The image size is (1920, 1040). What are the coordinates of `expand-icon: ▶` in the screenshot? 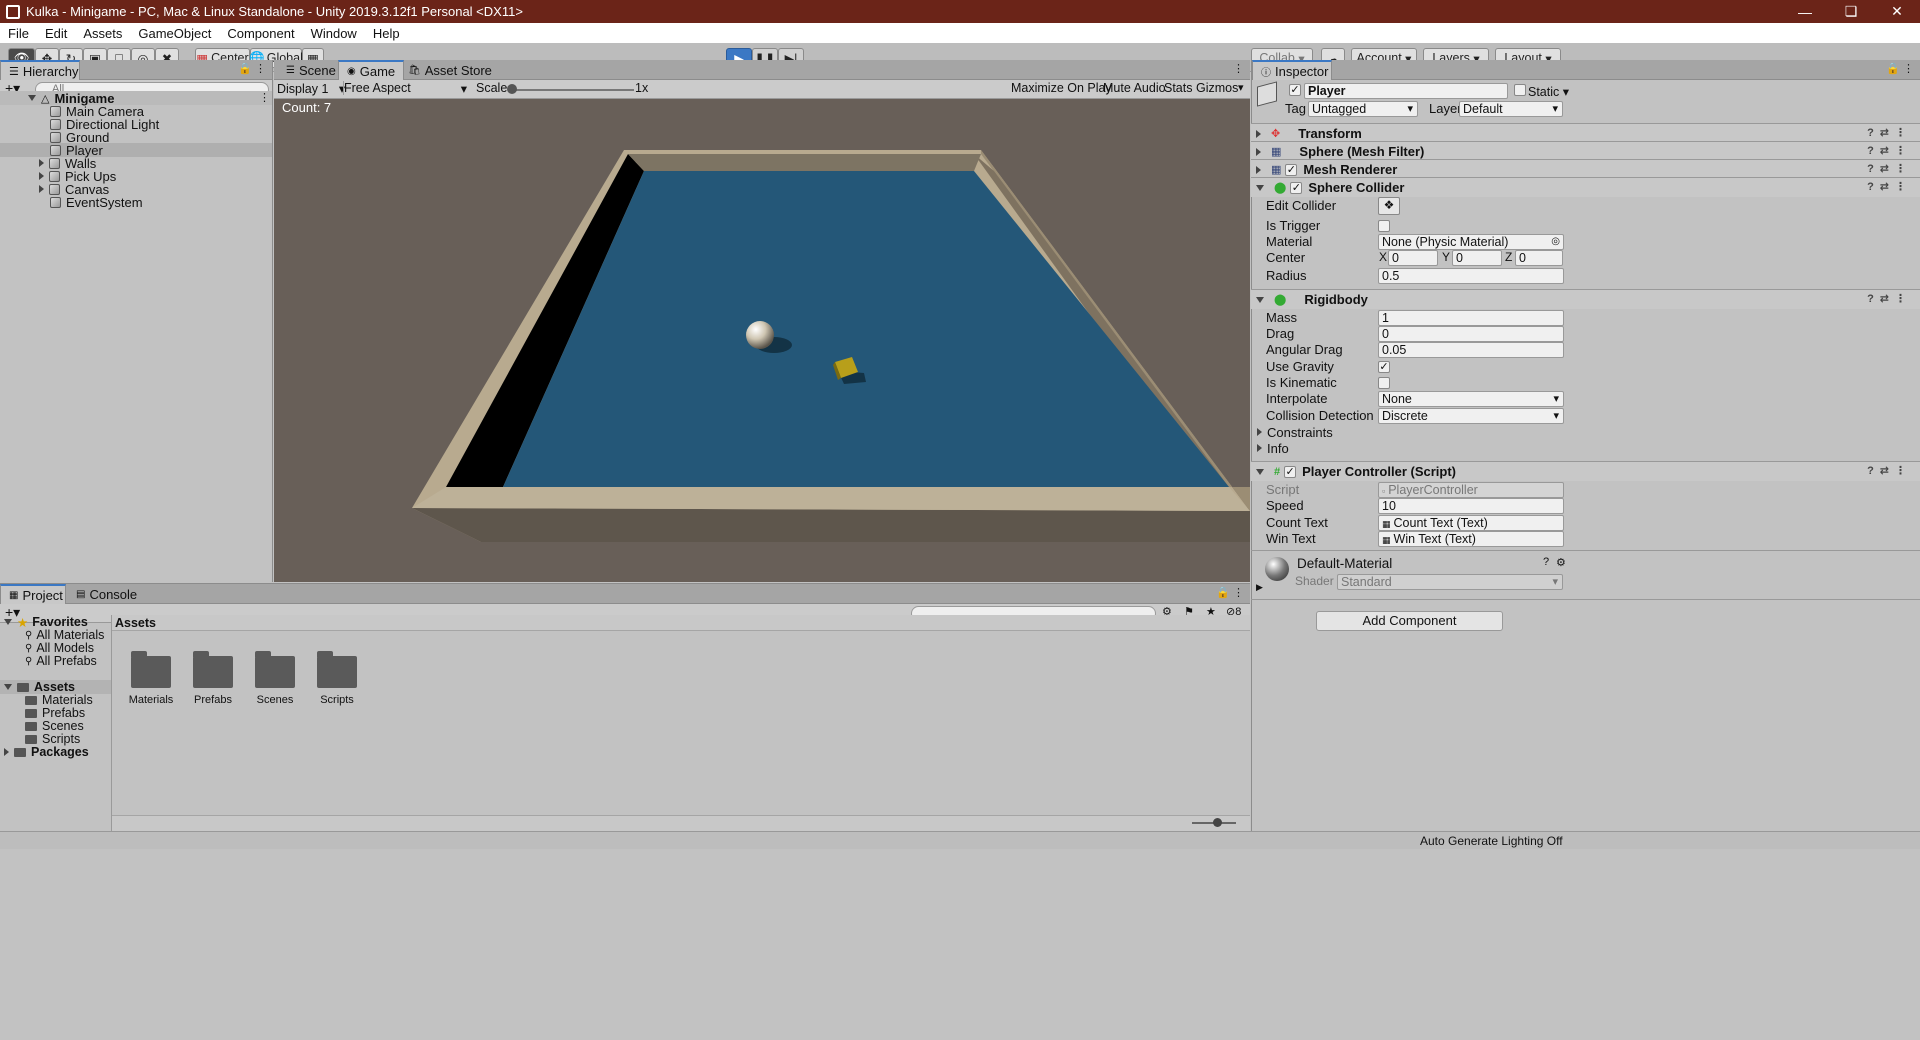 It's located at (1259, 587).